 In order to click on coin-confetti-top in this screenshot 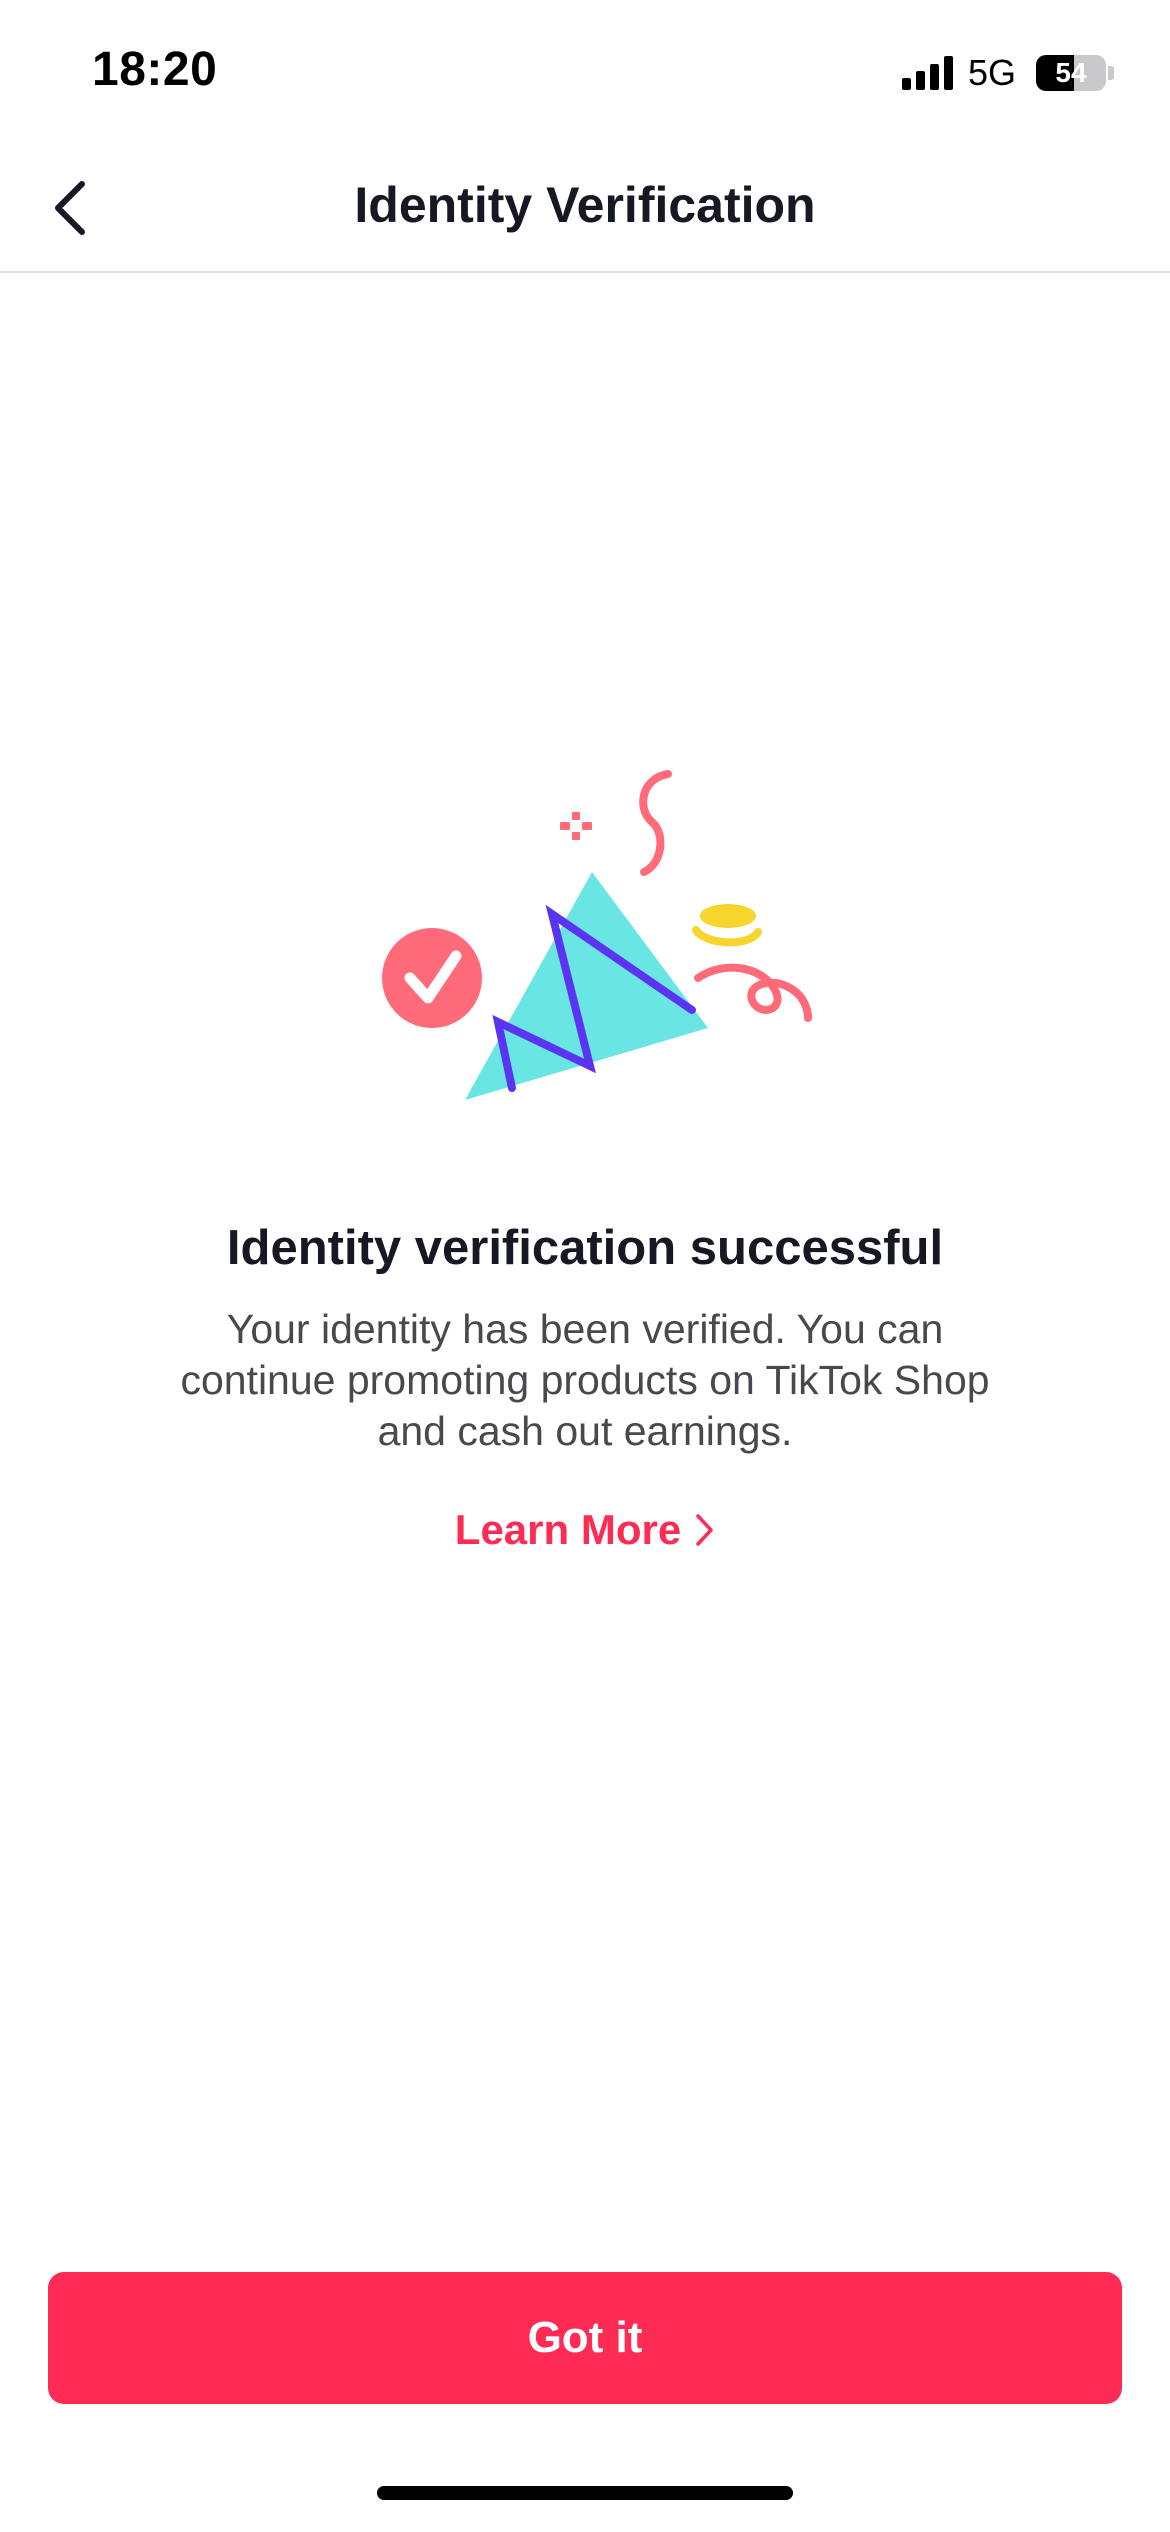, I will do `click(728, 916)`.